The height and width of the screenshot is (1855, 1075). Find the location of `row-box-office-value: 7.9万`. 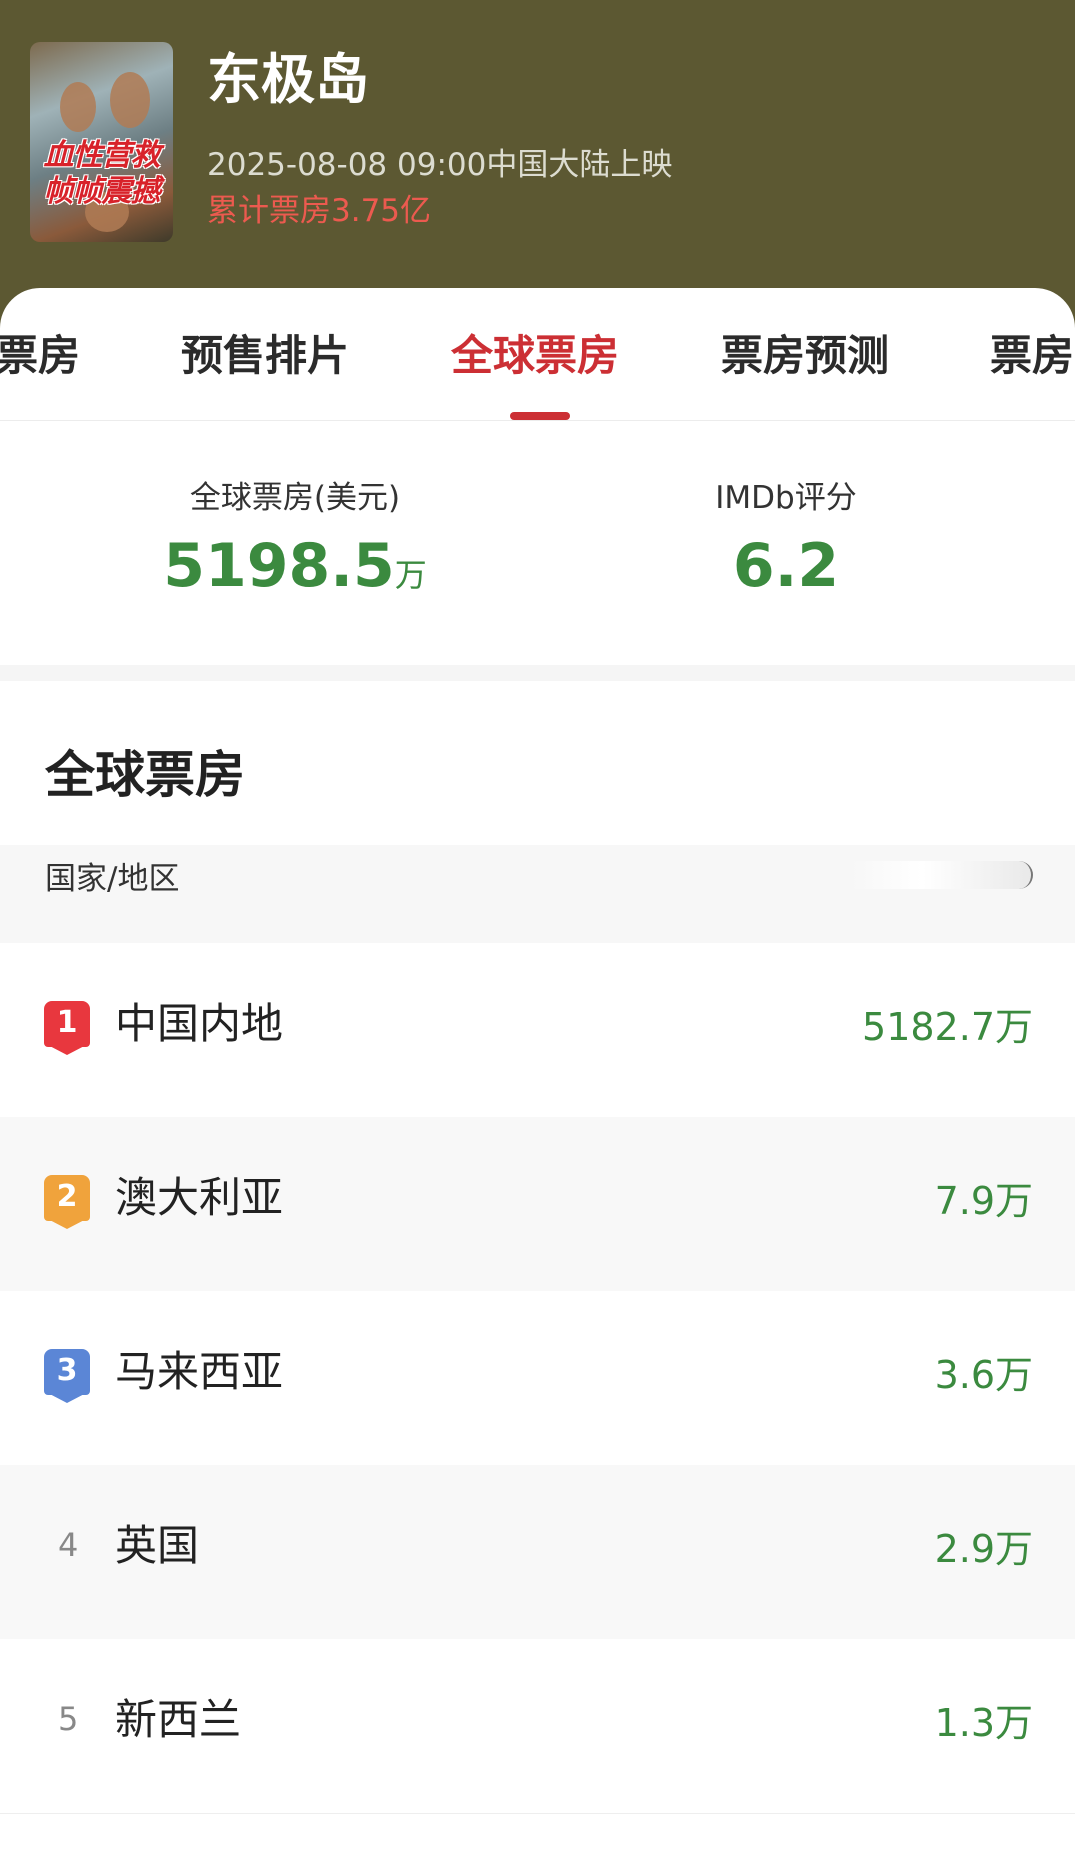

row-box-office-value: 7.9万 is located at coordinates (983, 1201).